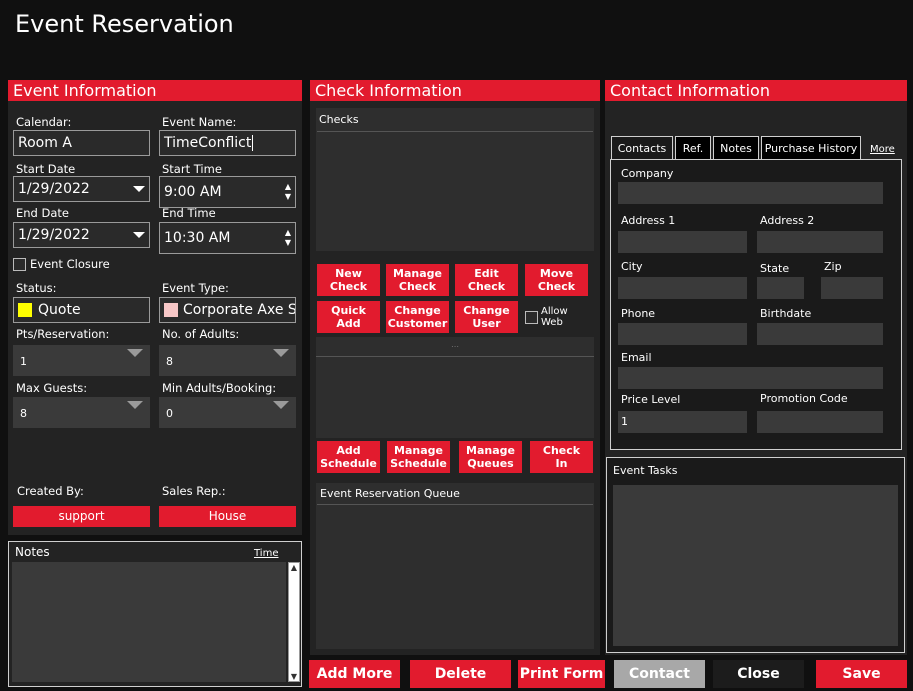 The image size is (913, 691). I want to click on event-name-input: TimeConflict, so click(227, 143).